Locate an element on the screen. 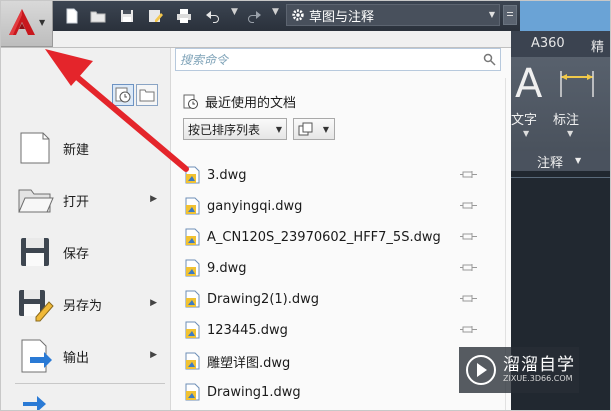 This screenshot has height=411, width=611. view-mode-icon is located at coordinates (305, 129).